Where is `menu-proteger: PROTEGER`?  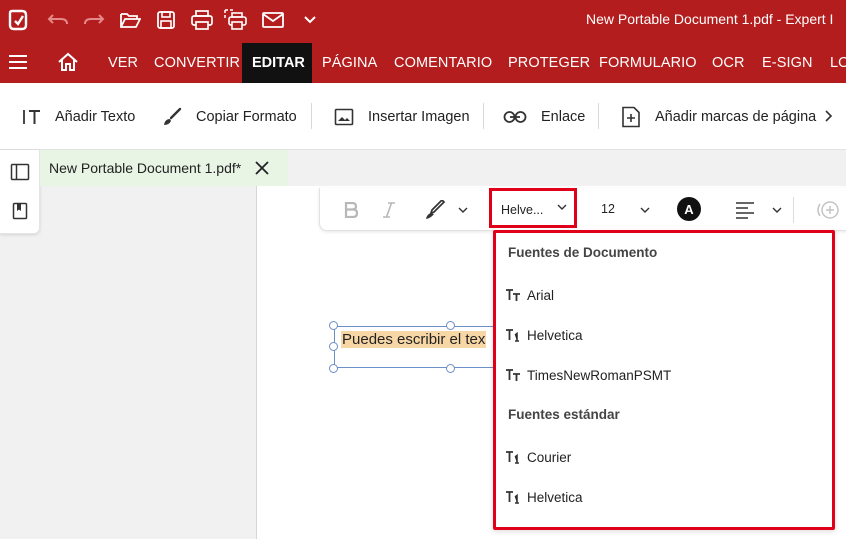 menu-proteger: PROTEGER is located at coordinates (549, 63).